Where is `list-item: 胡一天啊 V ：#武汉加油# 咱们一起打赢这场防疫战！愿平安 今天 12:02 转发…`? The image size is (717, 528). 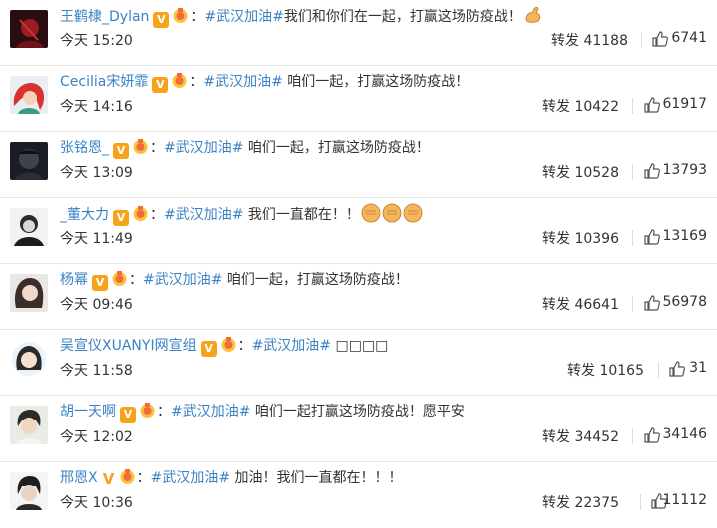
list-item: 胡一天啊 V ：#武汉加油# 咱们一起打赢这场防疫战！愿平安 今天 12:02 转发… is located at coordinates (358, 429).